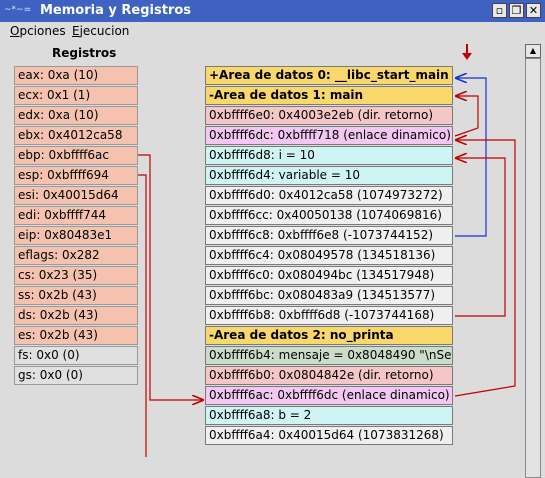 This screenshot has width=545, height=478. What do you see at coordinates (170, 277) in the screenshot?
I see `ebp-pointer-arrow` at bounding box center [170, 277].